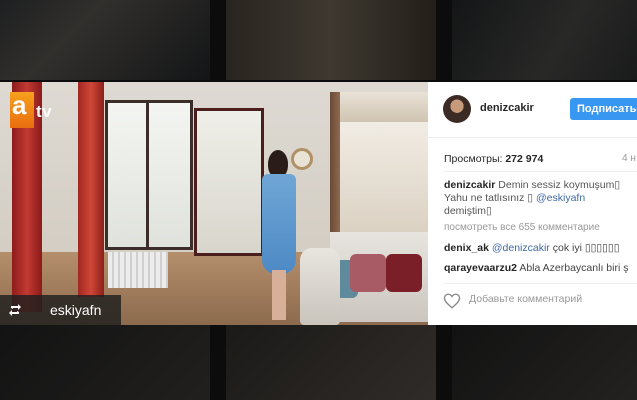  What do you see at coordinates (15, 310) in the screenshot?
I see `repost-icon` at bounding box center [15, 310].